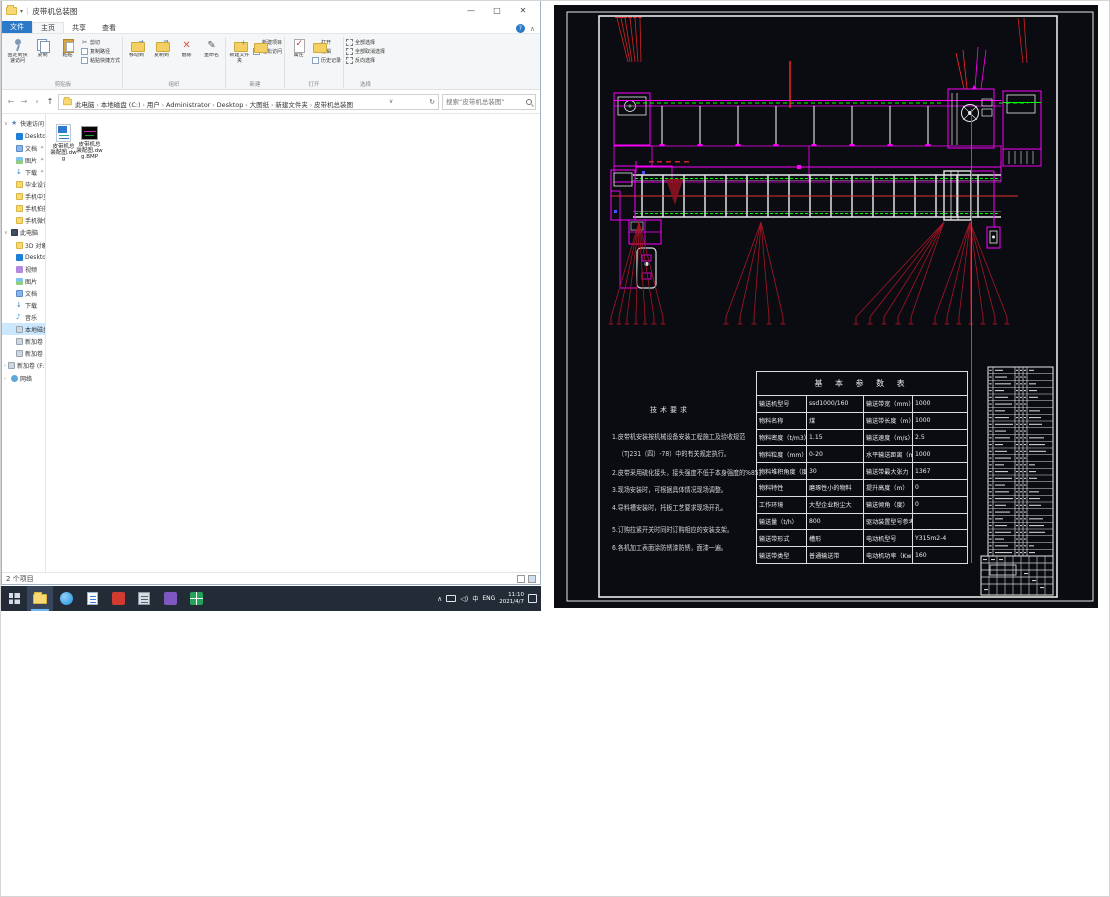  I want to click on ribbon-button-粘贴快捷方式: 粘贴快捷方式, so click(100, 60).